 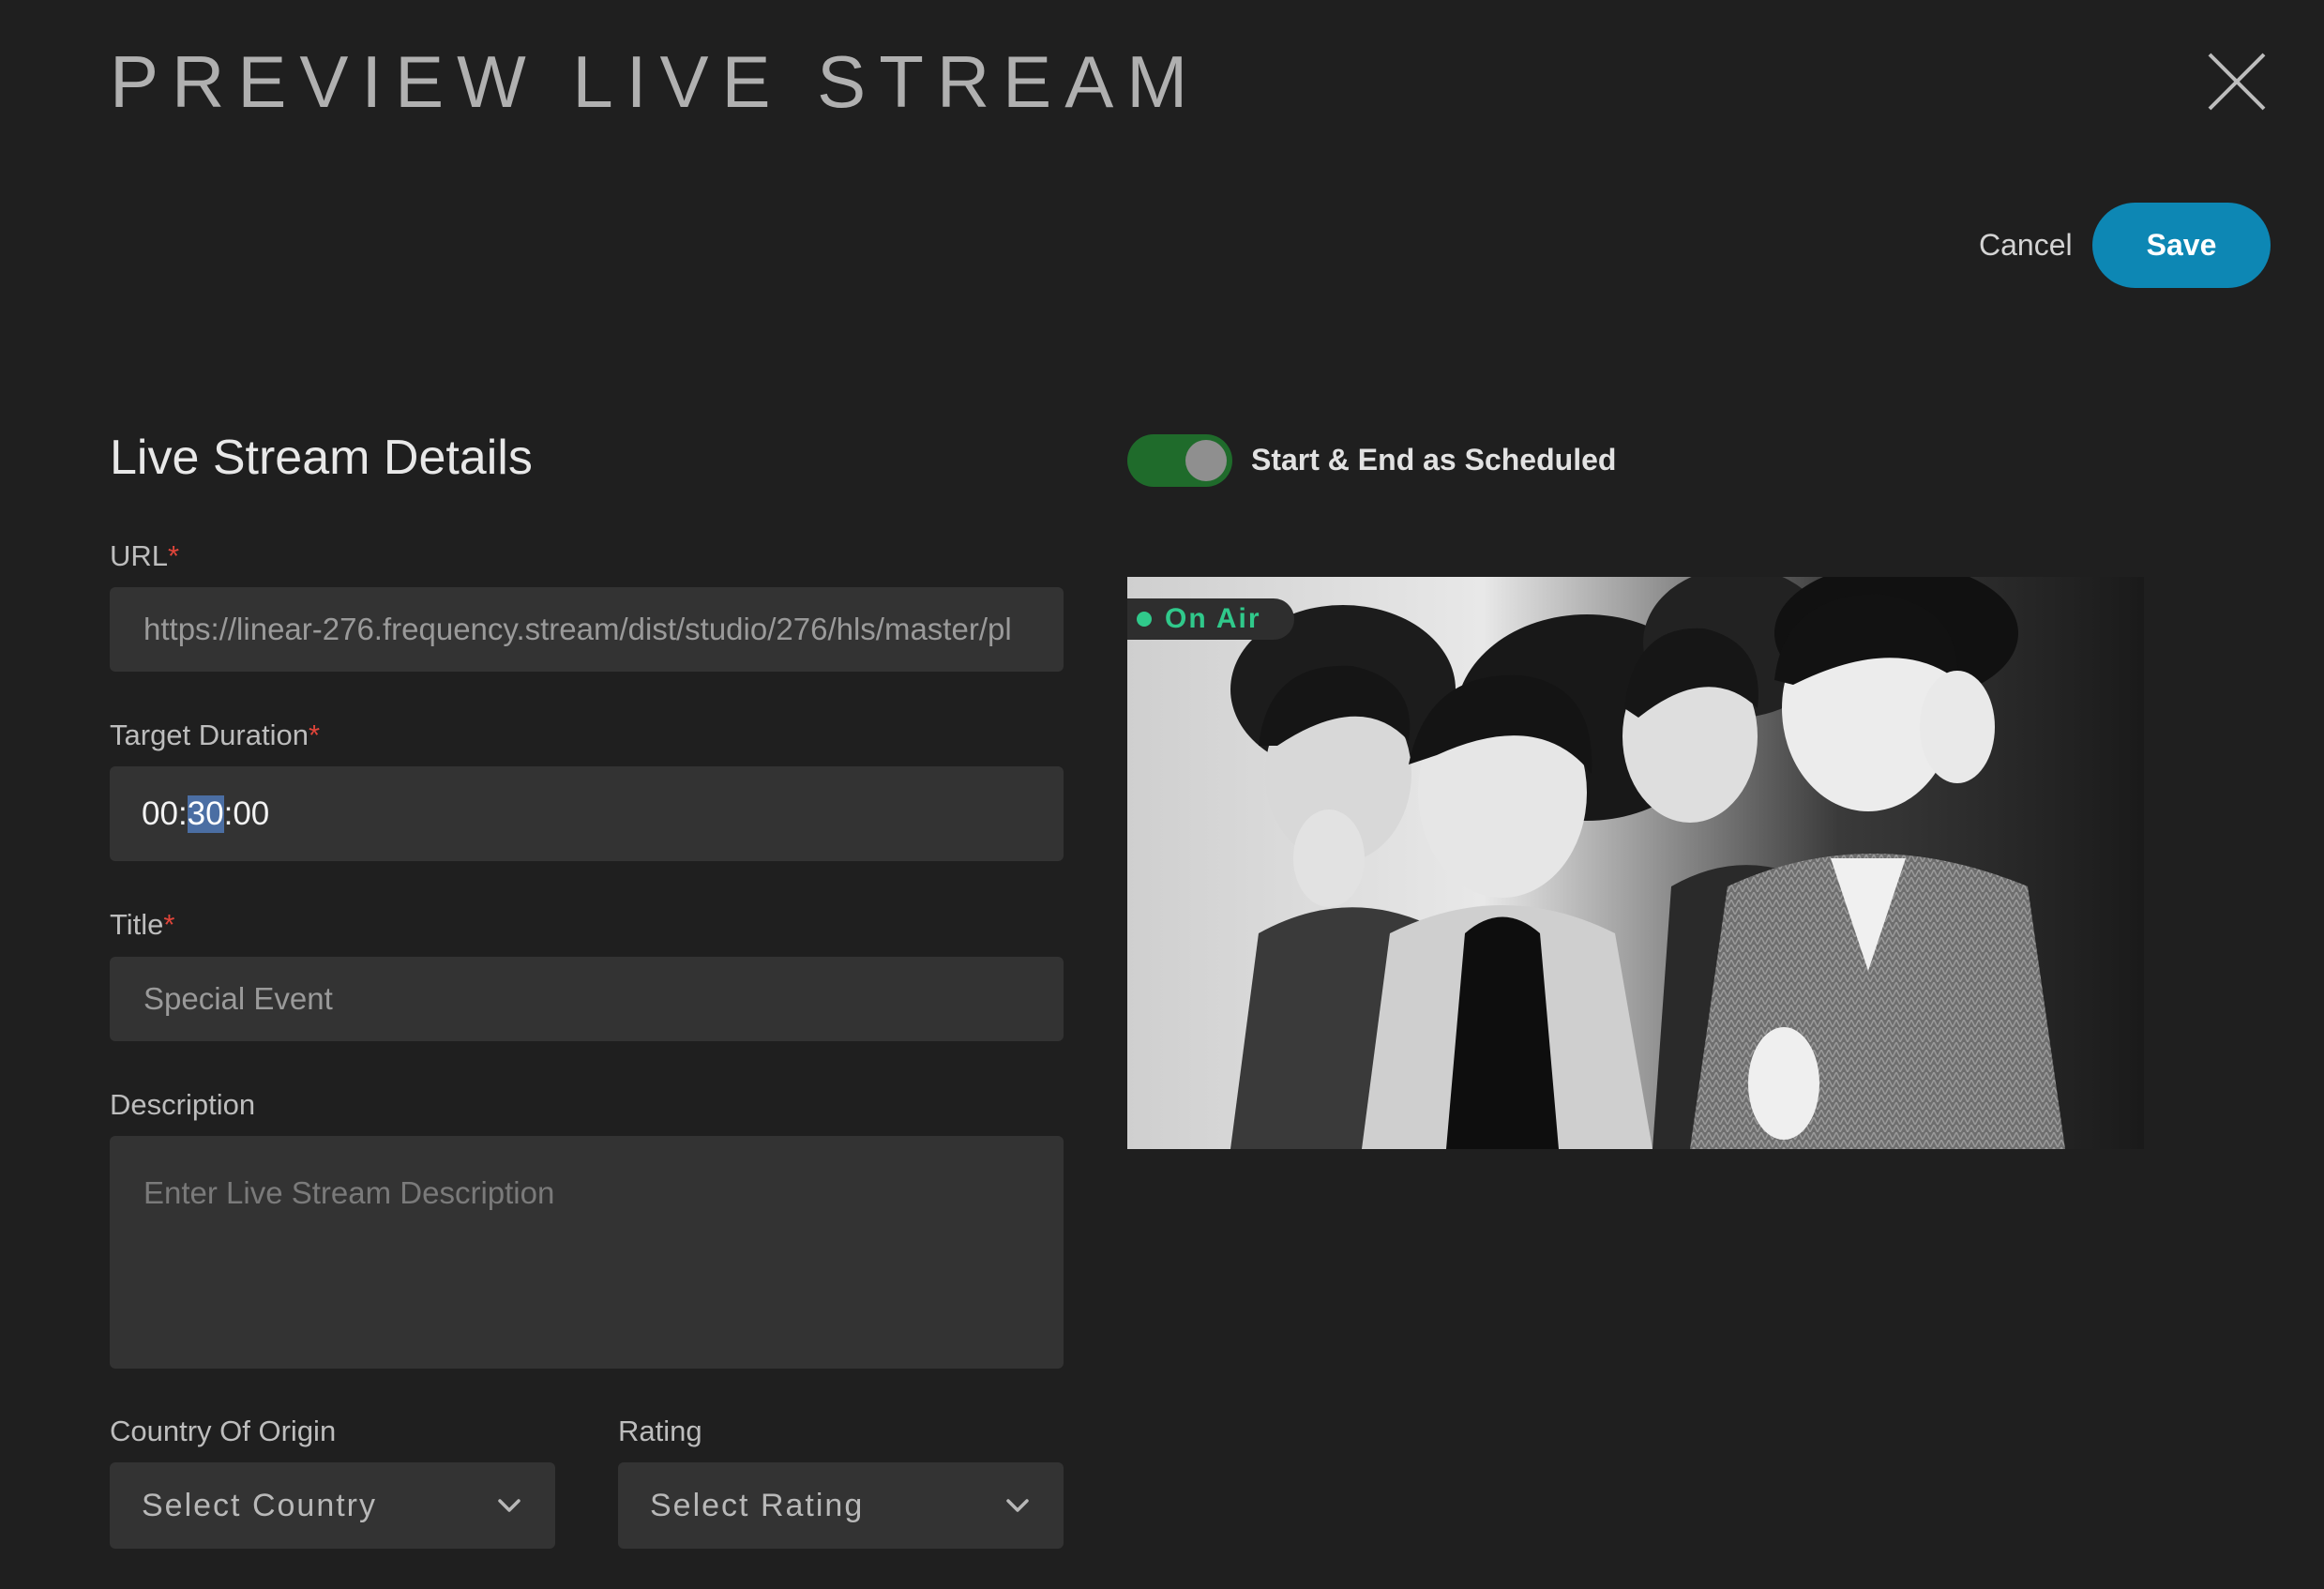 I want to click on target-duration-input: 00:30:00, so click(x=587, y=813).